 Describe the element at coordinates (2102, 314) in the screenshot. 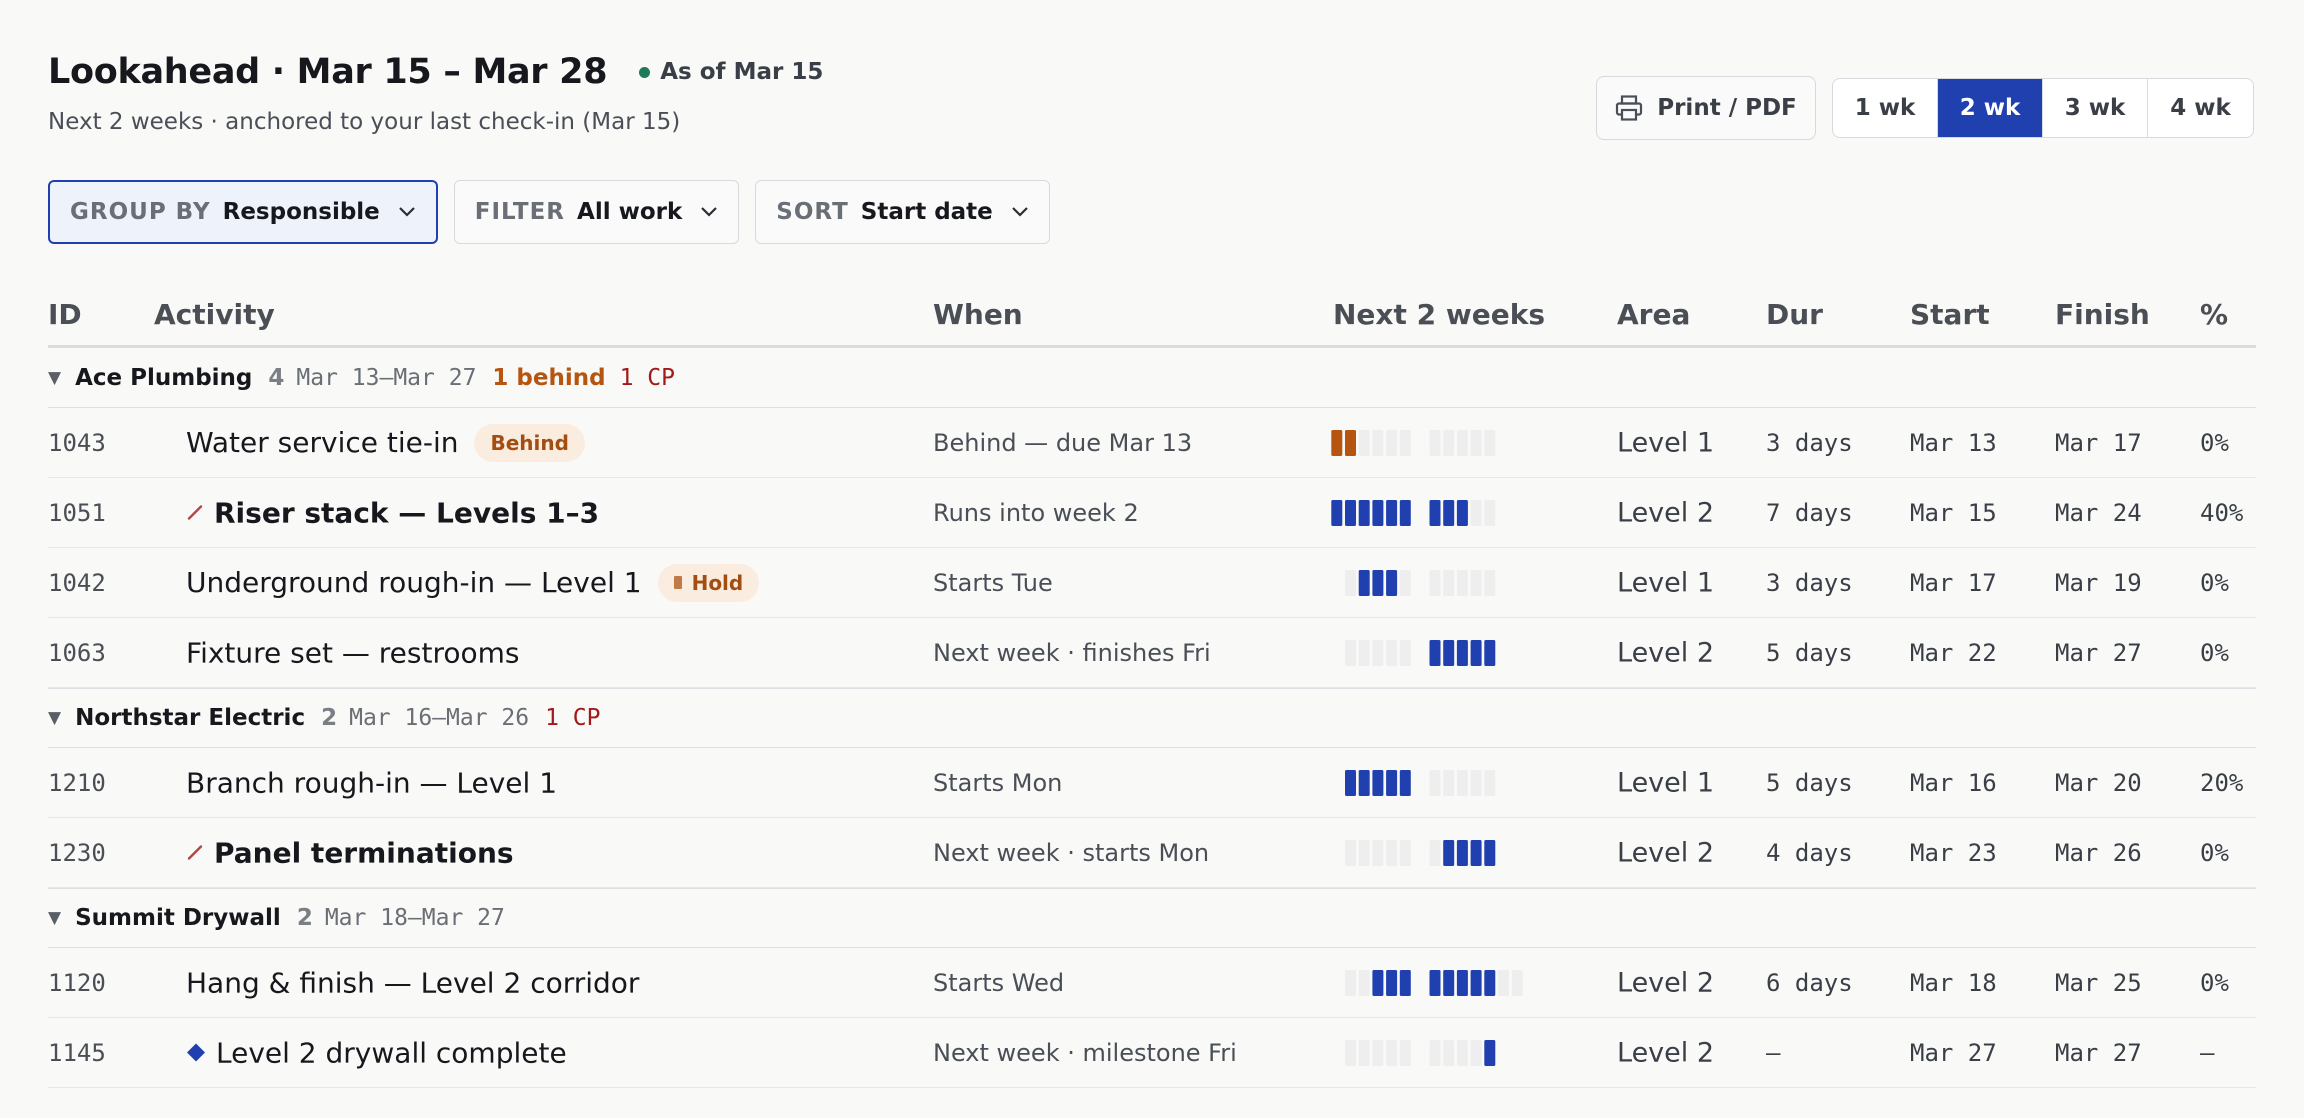

I see `column-header-finish: Finish` at that location.